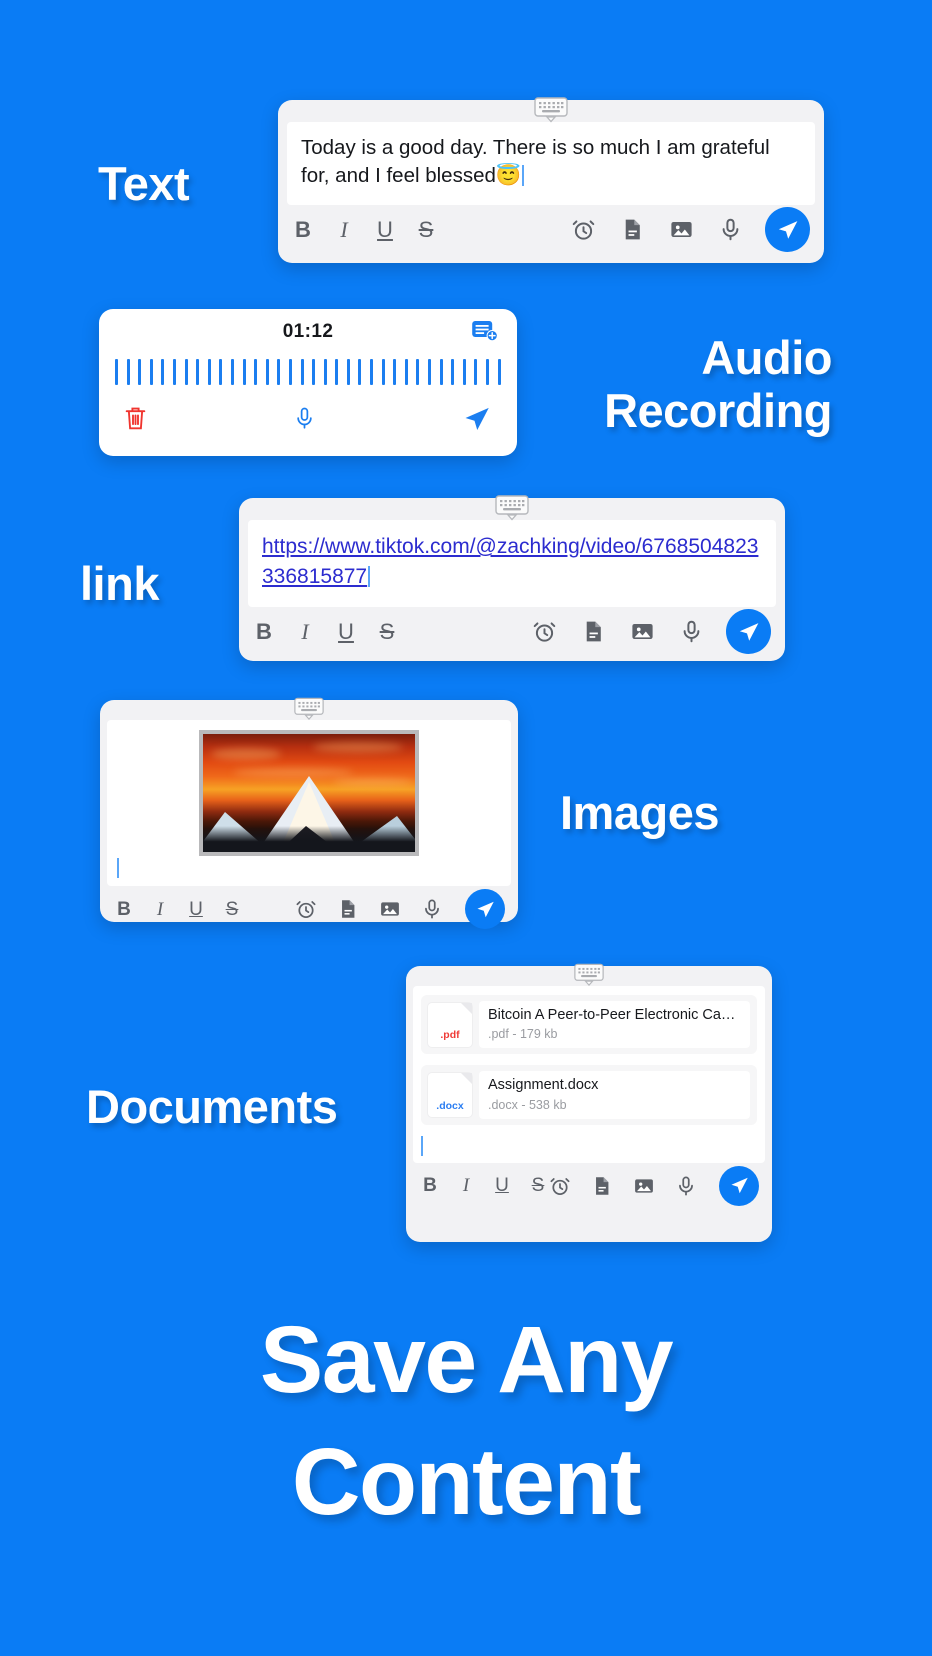 The width and height of the screenshot is (932, 1656). What do you see at coordinates (450, 1105) in the screenshot?
I see `file-extension-badge: .docx` at bounding box center [450, 1105].